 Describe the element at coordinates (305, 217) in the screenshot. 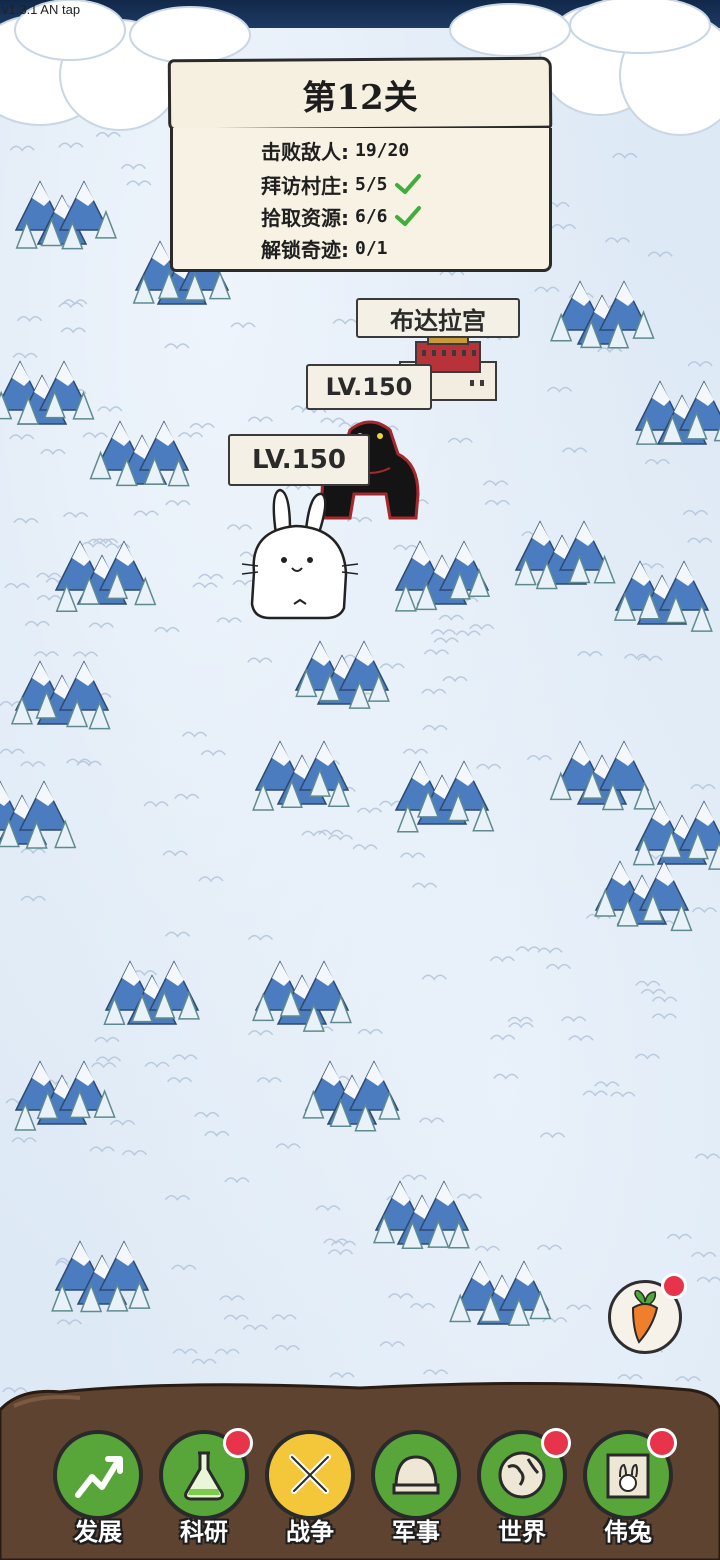

I see `objective-label: 拾取资源:` at that location.